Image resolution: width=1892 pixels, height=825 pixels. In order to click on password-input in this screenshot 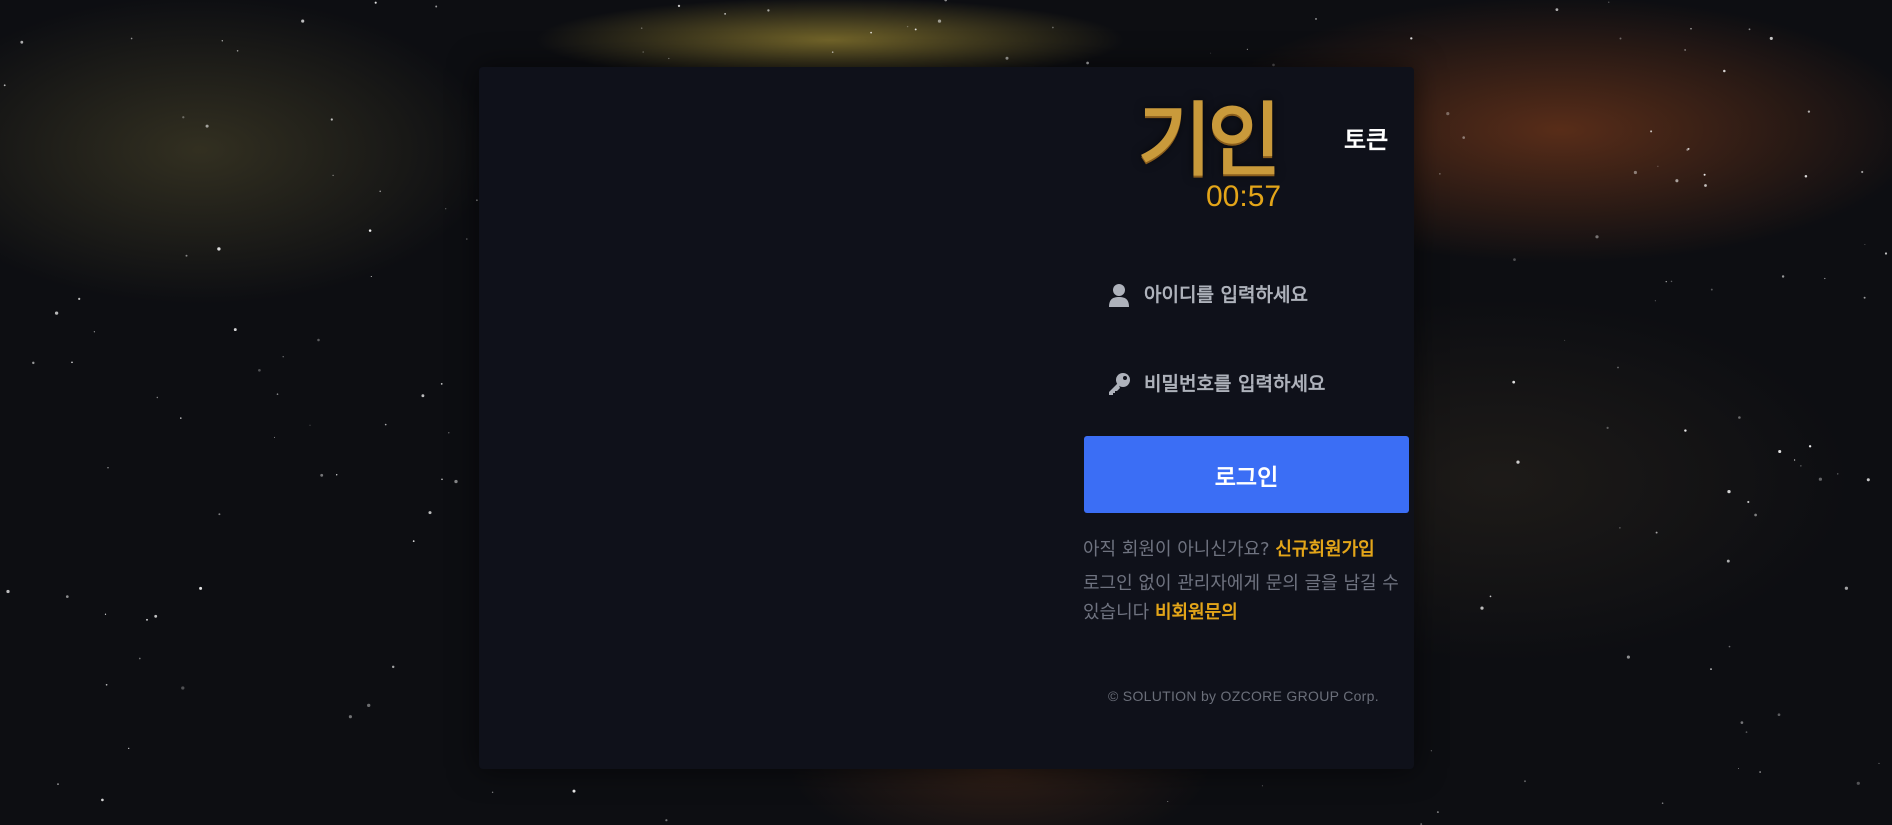, I will do `click(1274, 384)`.